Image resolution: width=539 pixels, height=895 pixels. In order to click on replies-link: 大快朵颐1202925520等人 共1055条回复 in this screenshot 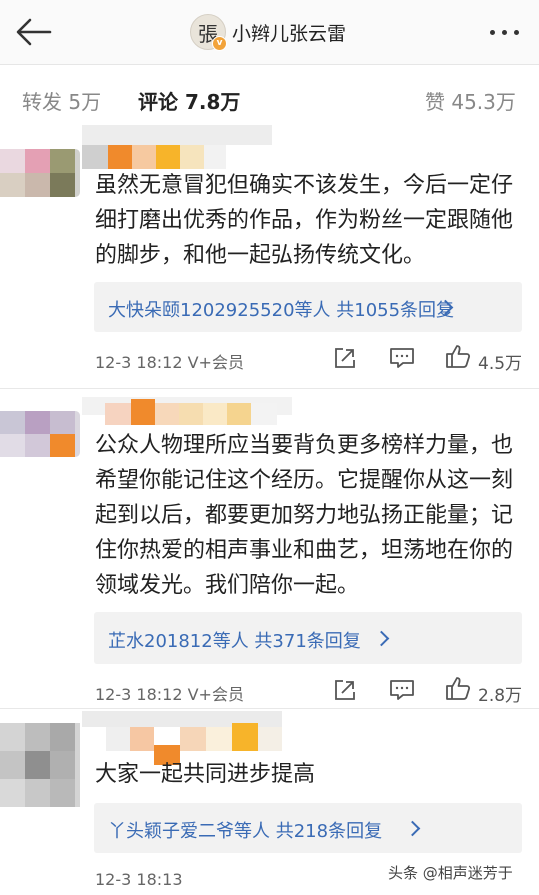, I will do `click(308, 307)`.